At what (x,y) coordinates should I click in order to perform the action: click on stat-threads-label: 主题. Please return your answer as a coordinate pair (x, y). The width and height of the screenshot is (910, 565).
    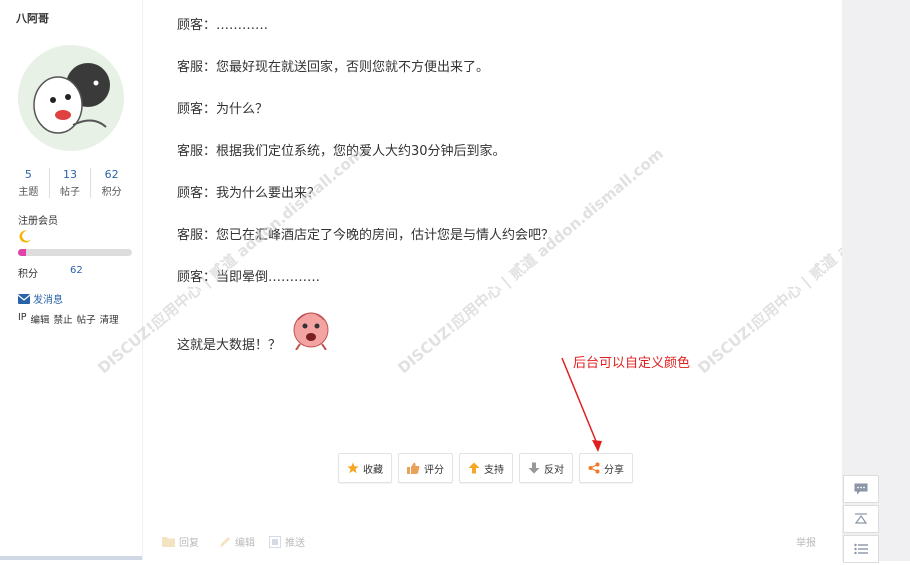
    Looking at the image, I should click on (28, 192).